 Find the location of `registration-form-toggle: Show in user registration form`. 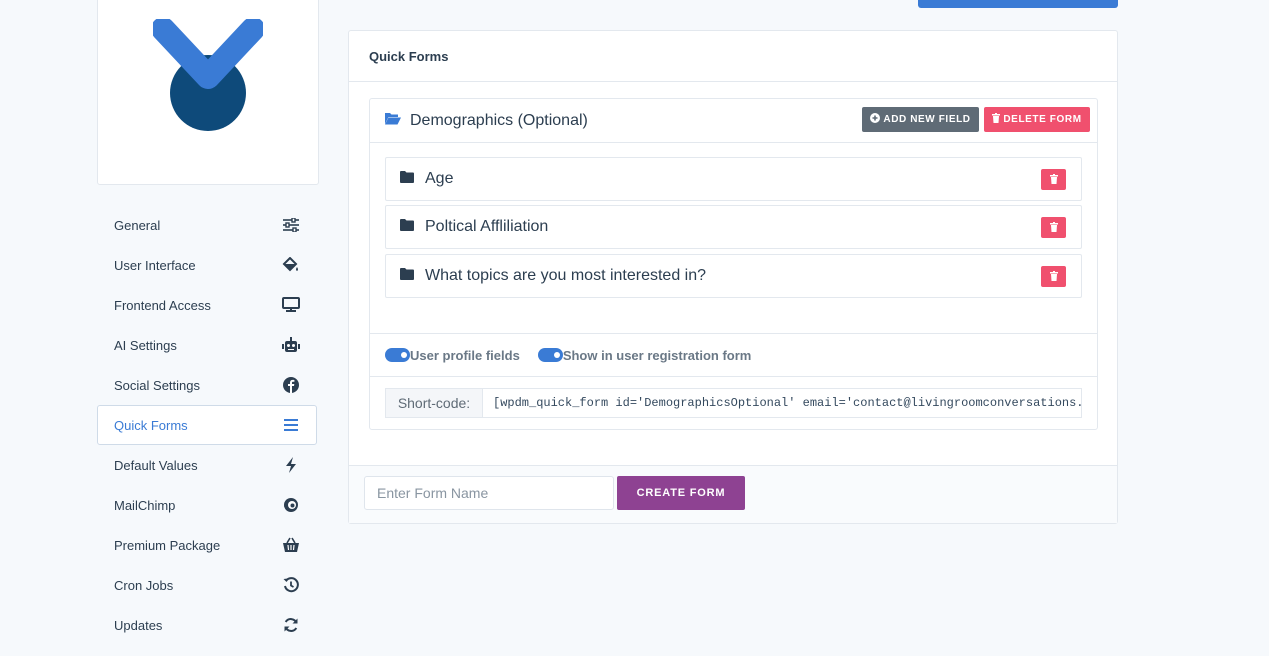

registration-form-toggle: Show in user registration form is located at coordinates (644, 355).